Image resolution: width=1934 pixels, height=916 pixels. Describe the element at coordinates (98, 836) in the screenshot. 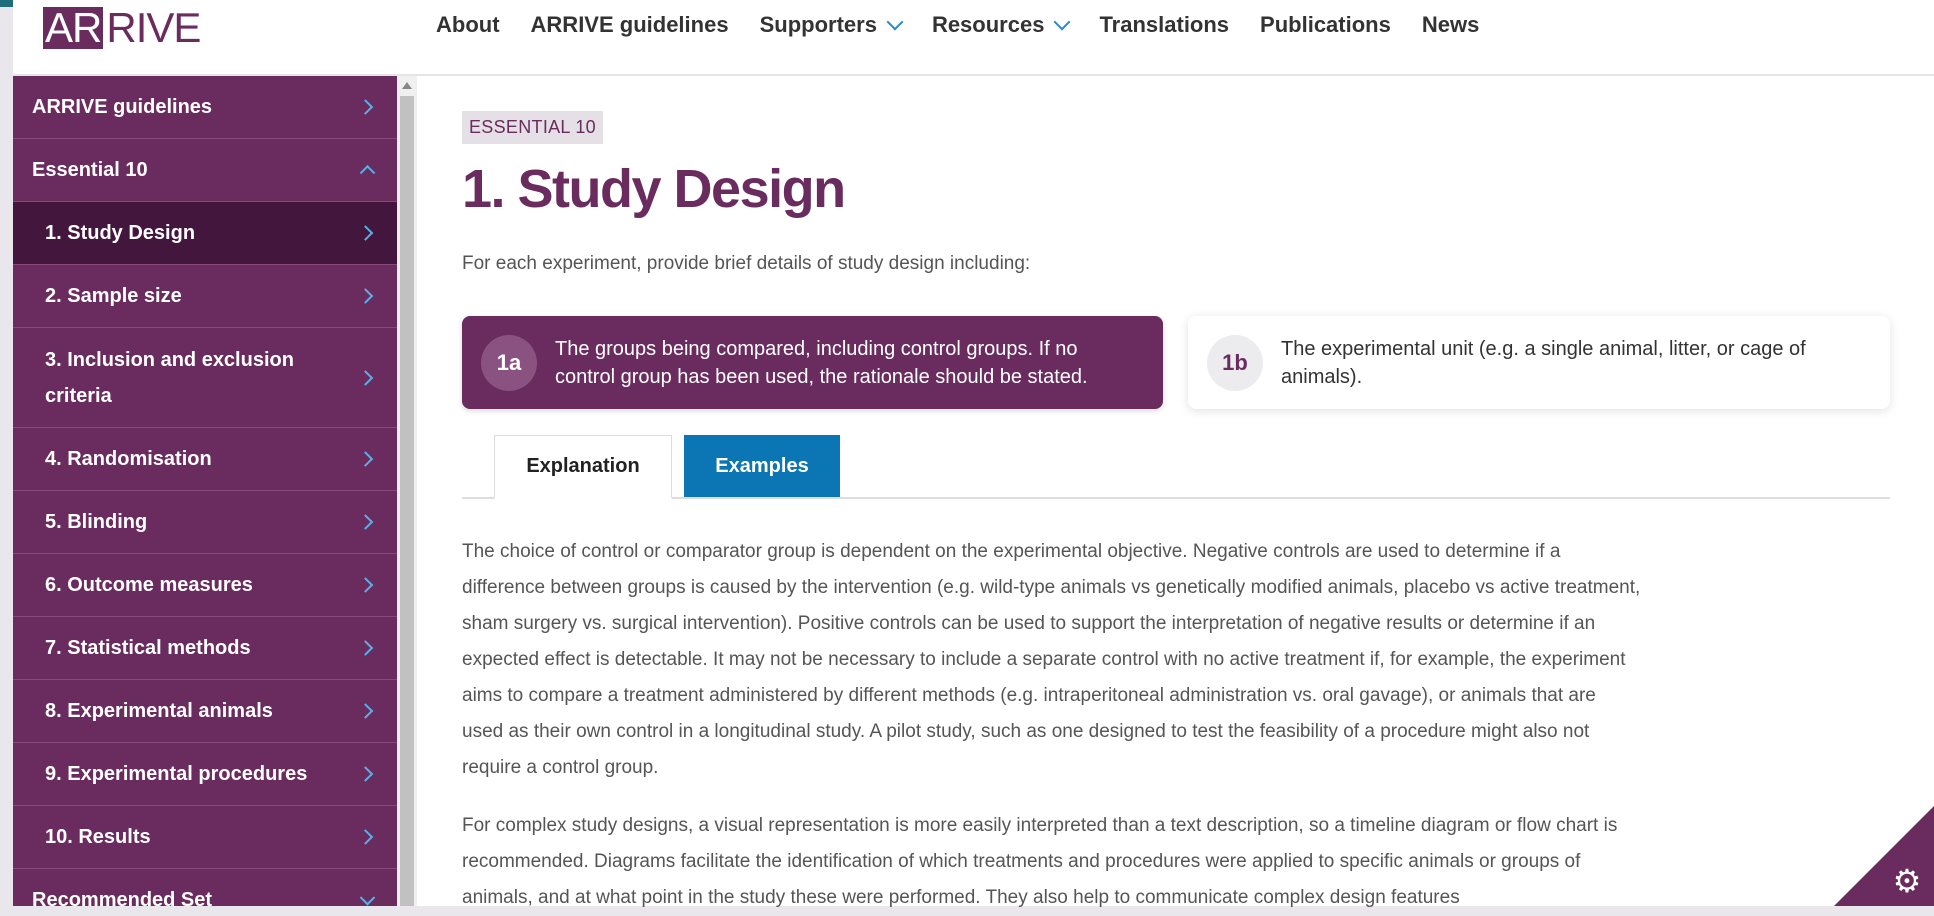

I see `sidebar-item-label: 10. Results` at that location.